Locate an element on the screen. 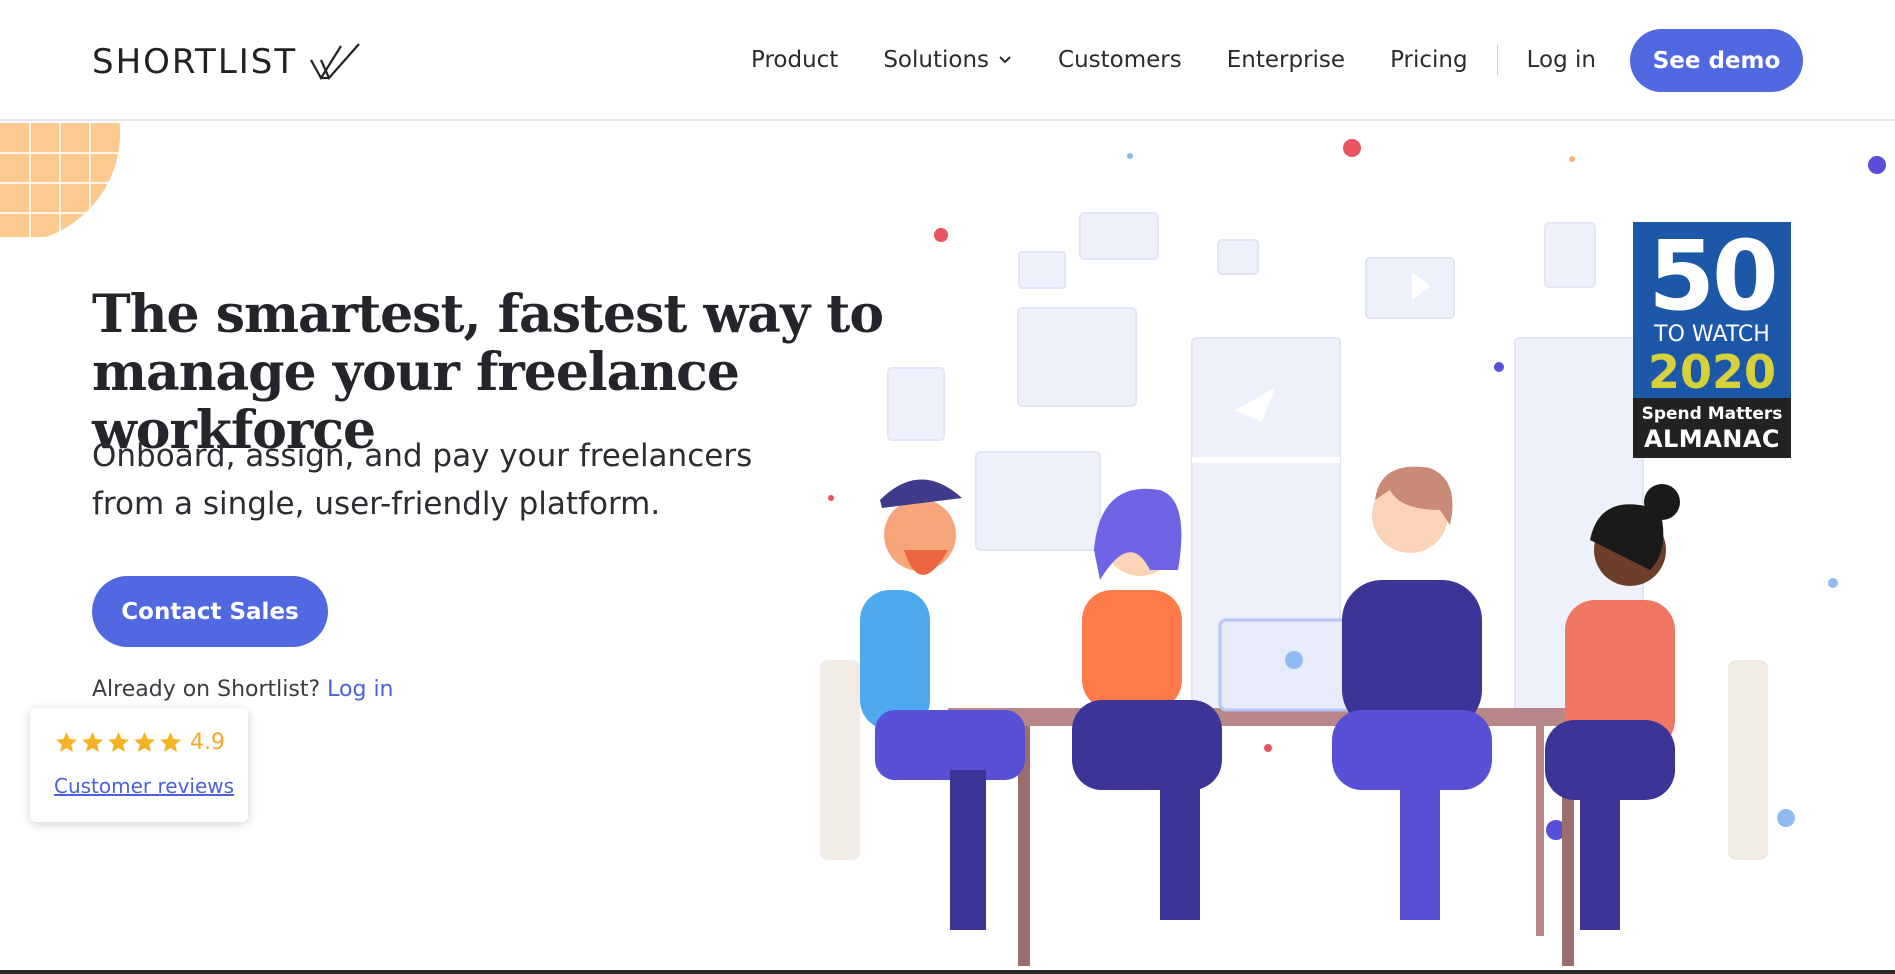  nav-product: Product is located at coordinates (794, 60).